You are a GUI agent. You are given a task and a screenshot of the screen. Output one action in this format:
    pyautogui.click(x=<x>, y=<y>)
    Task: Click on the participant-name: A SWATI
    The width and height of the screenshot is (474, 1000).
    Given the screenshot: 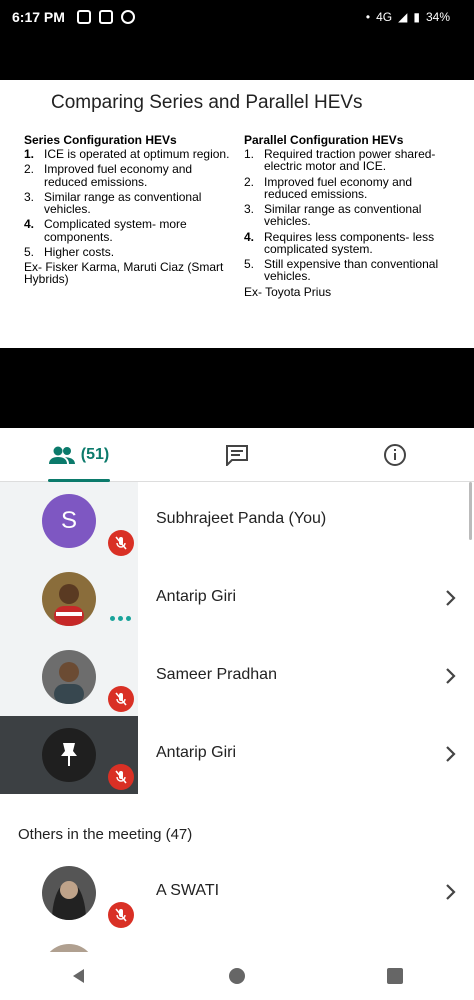 What is the action you would take?
    pyautogui.click(x=188, y=890)
    